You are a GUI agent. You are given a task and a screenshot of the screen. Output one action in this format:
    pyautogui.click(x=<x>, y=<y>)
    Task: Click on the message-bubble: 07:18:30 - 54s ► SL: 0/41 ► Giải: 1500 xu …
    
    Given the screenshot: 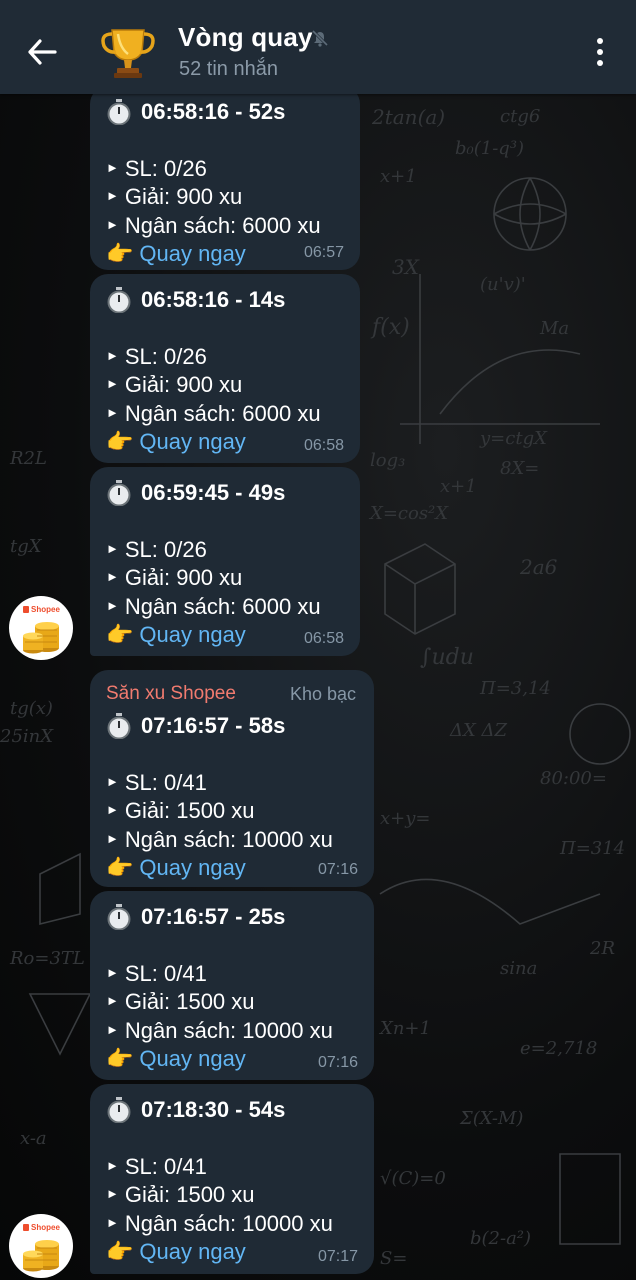 What is the action you would take?
    pyautogui.click(x=232, y=1179)
    